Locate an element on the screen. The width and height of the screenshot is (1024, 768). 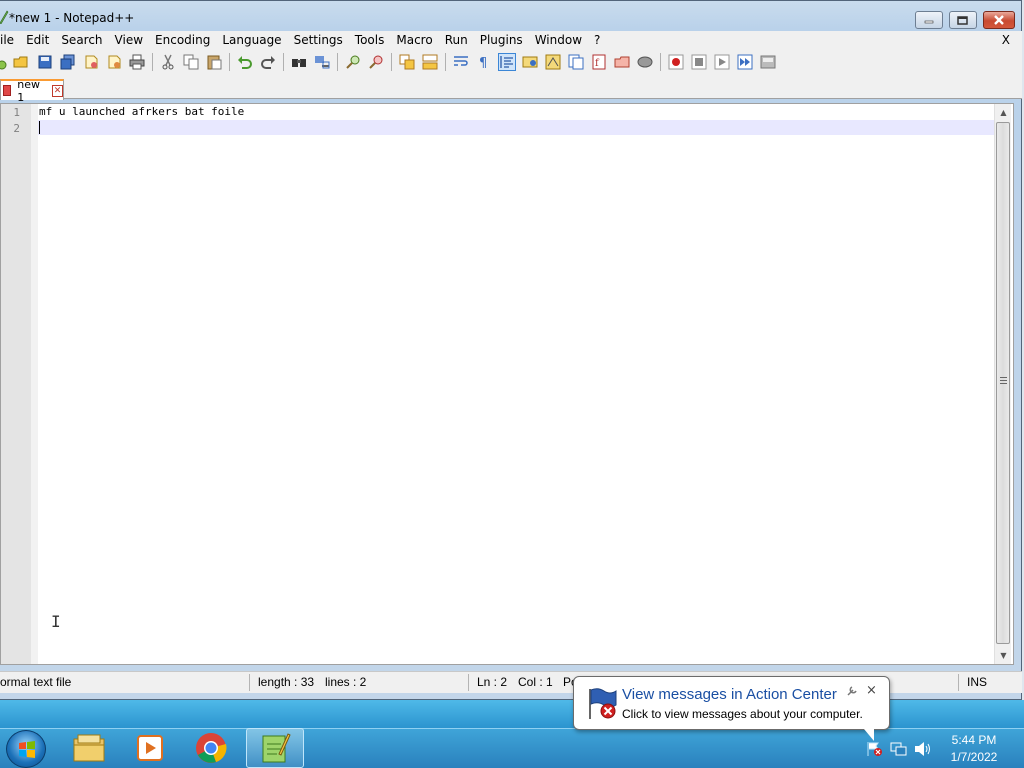
tab-new-1: new 1 ✕ is located at coordinates (32, 91).